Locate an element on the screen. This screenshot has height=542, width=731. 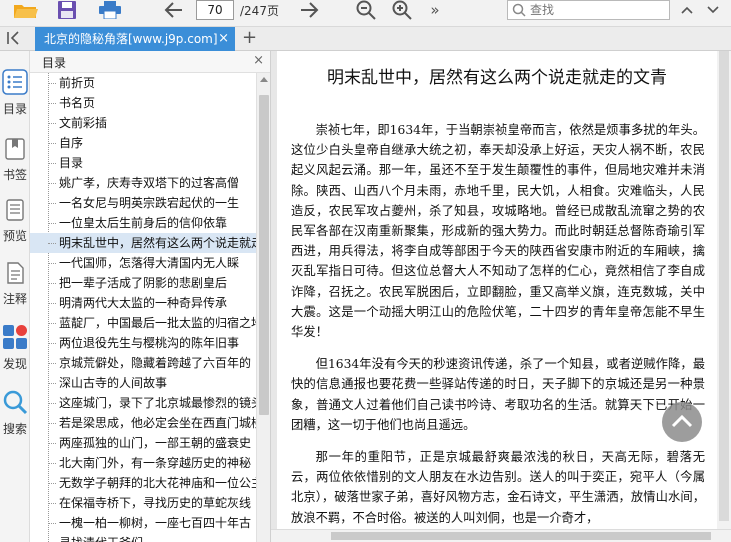
document-vertical-scrollbar is located at coordinates (724, 290).